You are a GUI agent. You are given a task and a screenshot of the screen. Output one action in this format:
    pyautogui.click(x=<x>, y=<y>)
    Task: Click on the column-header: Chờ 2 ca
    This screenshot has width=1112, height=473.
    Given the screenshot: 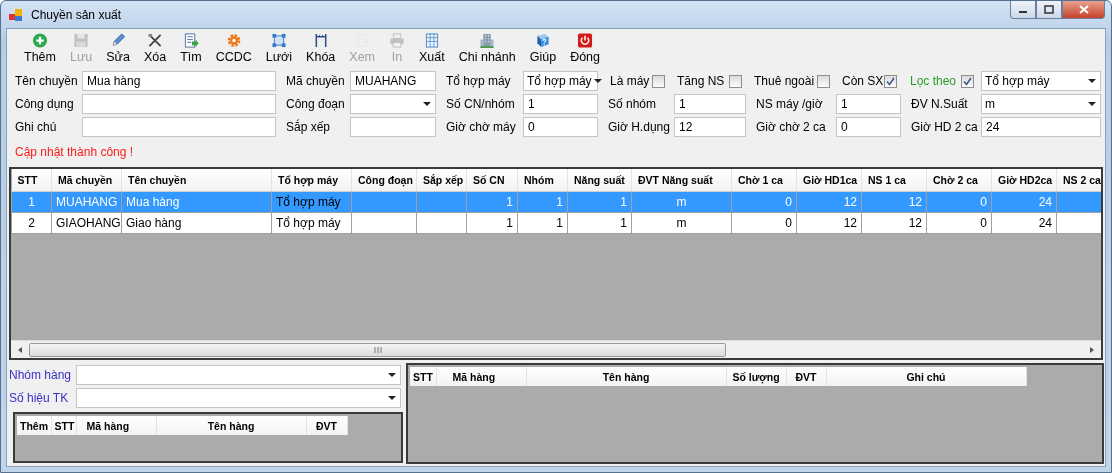 What is the action you would take?
    pyautogui.click(x=959, y=180)
    